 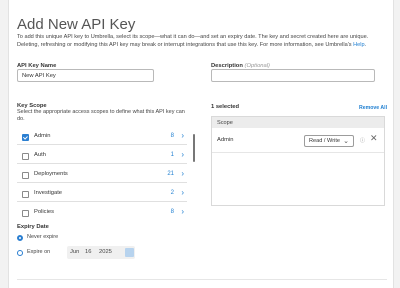 I want to click on investigate-checkbox, so click(x=25, y=194).